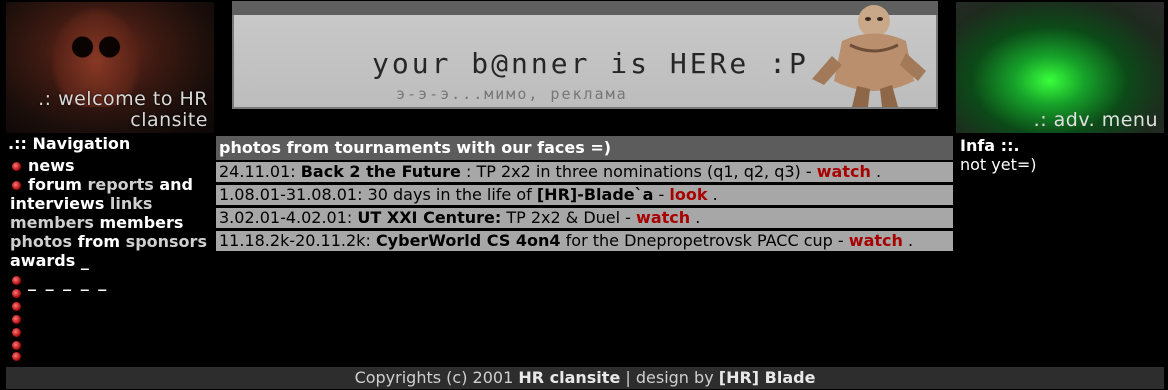 The height and width of the screenshot is (390, 1168). I want to click on info-panel: Infa ::. not yet=), so click(1060, 155).